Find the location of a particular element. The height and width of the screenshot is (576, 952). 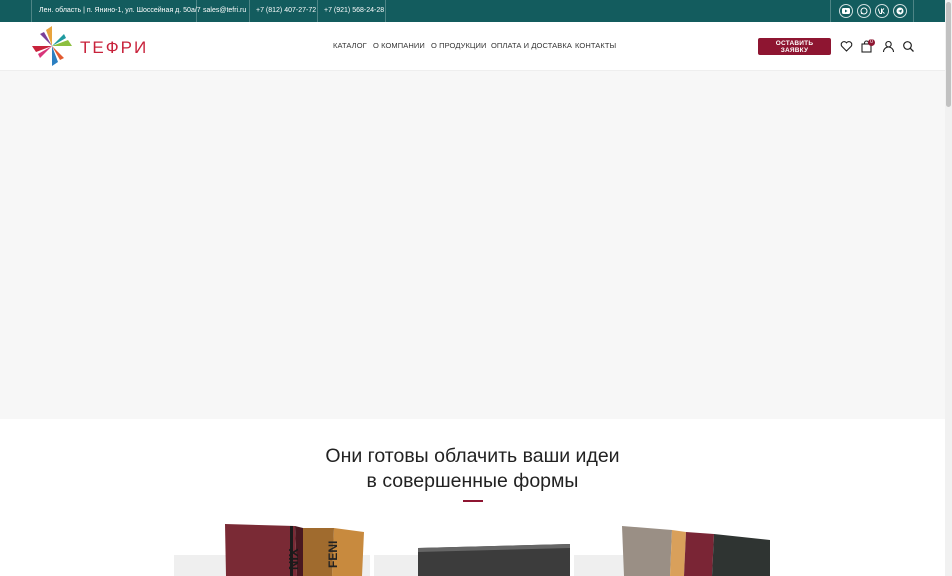

cart-count-badge: 0 is located at coordinates (871, 42).